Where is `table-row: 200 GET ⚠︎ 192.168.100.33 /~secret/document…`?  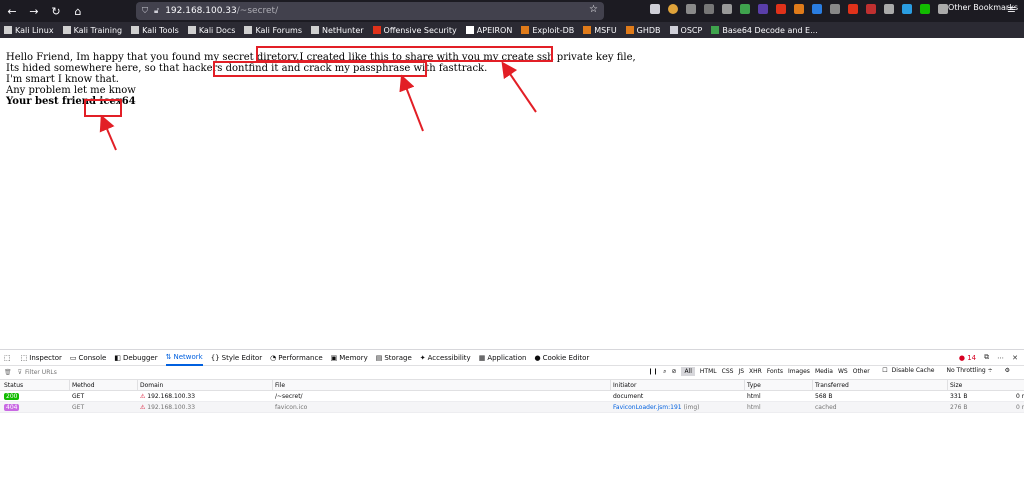 table-row: 200 GET ⚠︎ 192.168.100.33 /~secret/document… is located at coordinates (512, 396).